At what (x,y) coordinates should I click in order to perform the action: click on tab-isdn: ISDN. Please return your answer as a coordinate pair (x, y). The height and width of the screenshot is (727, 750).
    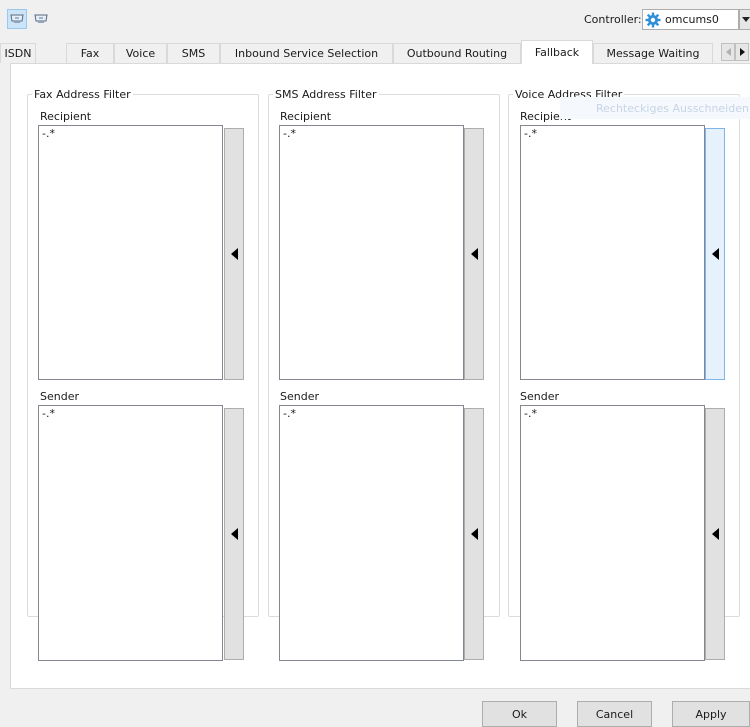
    Looking at the image, I should click on (18, 53).